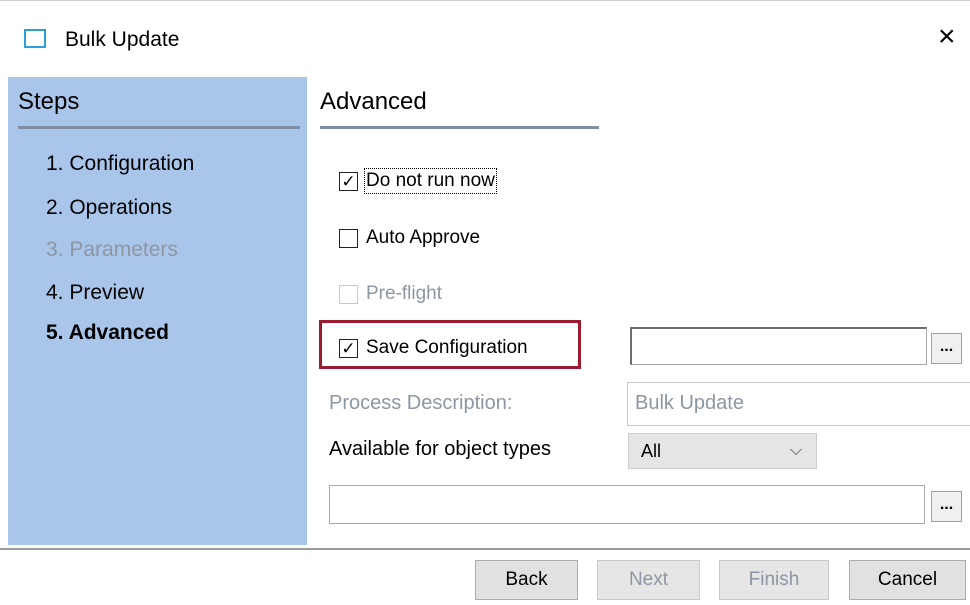  What do you see at coordinates (648, 580) in the screenshot?
I see `next-button: Next` at bounding box center [648, 580].